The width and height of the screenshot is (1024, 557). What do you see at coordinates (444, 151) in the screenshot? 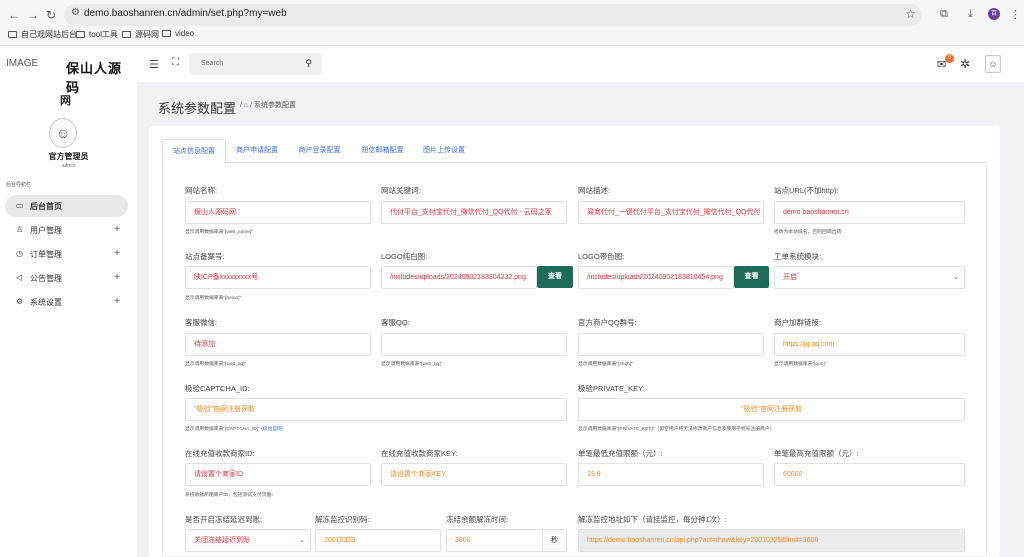
I see `tab-image-upload: 图片上传设置` at bounding box center [444, 151].